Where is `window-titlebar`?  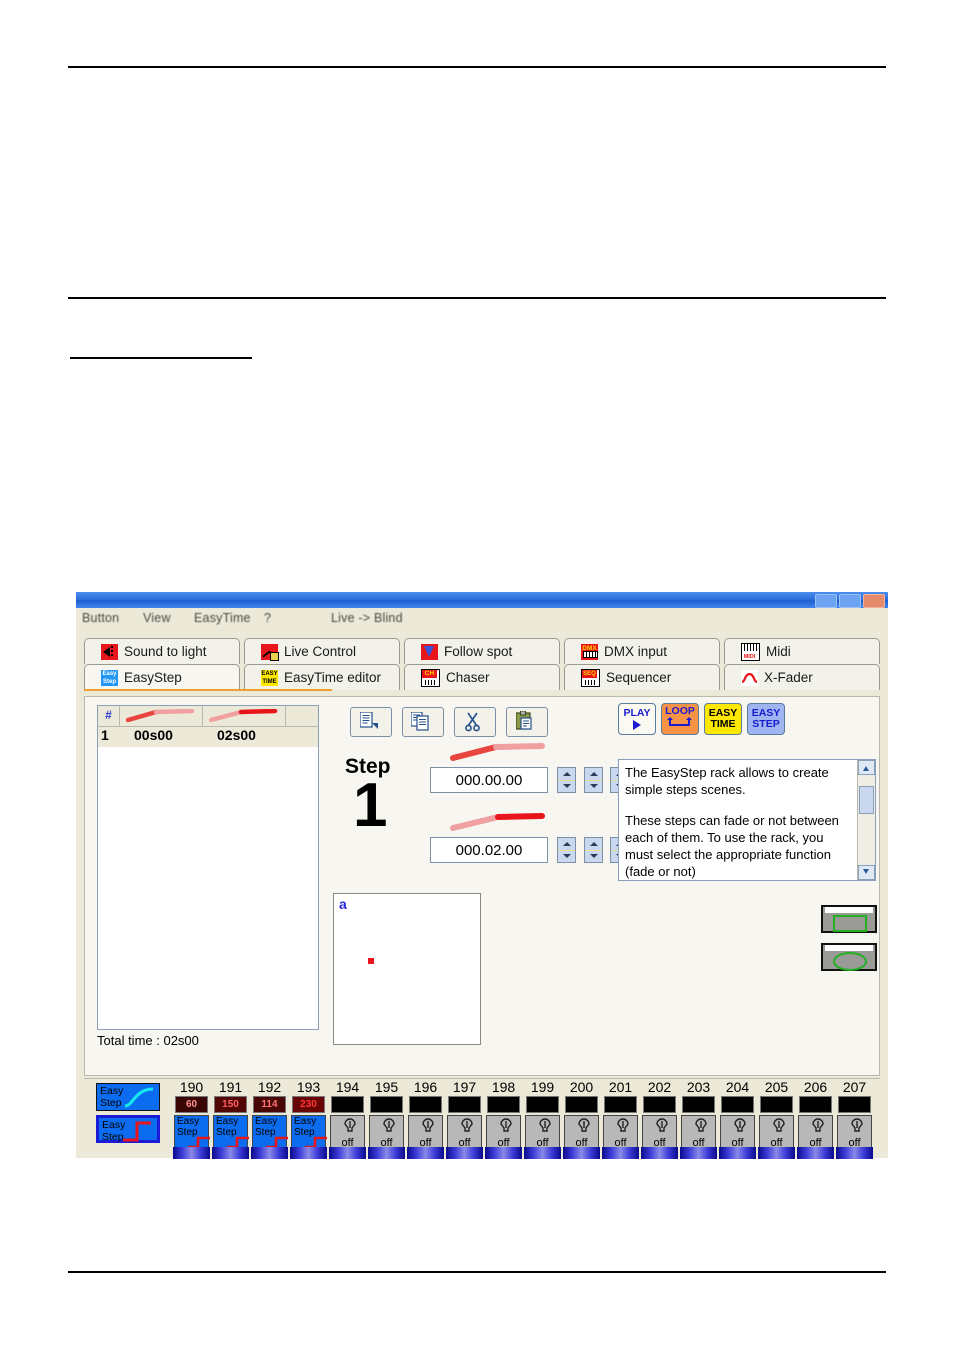
window-titlebar is located at coordinates (482, 600).